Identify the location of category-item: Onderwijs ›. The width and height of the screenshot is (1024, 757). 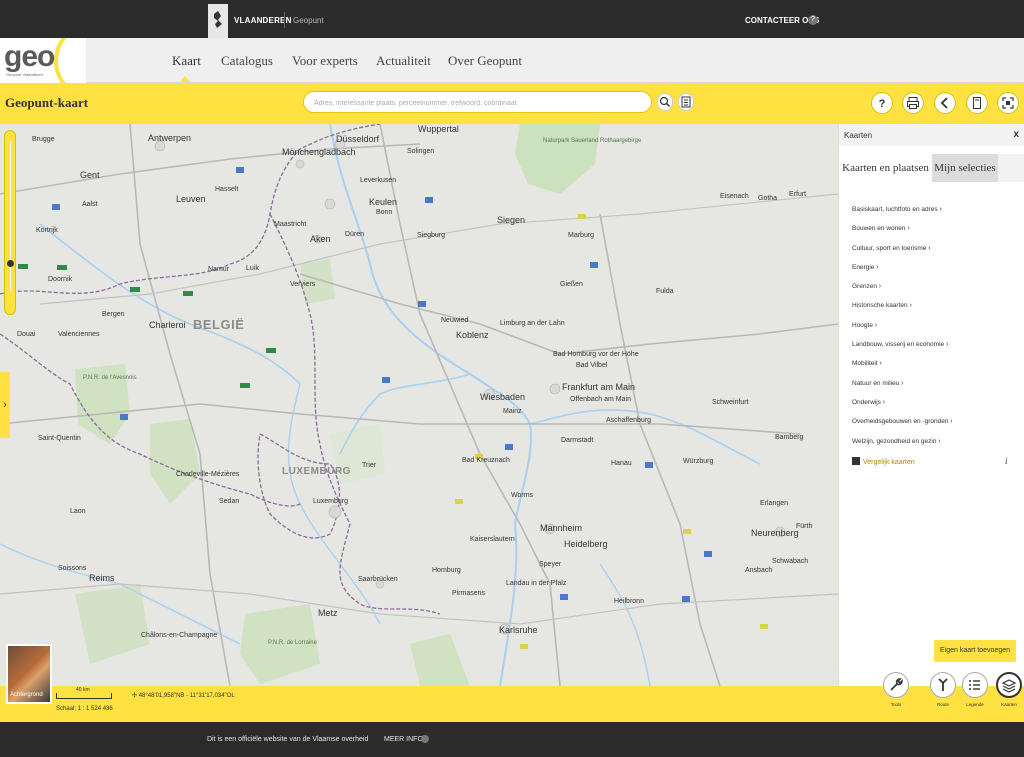
(934, 408).